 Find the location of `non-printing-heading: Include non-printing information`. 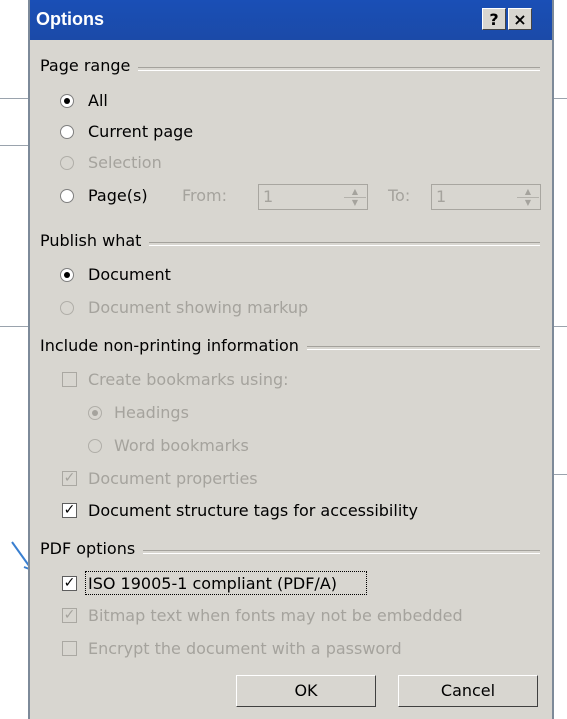

non-printing-heading: Include non-printing information is located at coordinates (173, 345).